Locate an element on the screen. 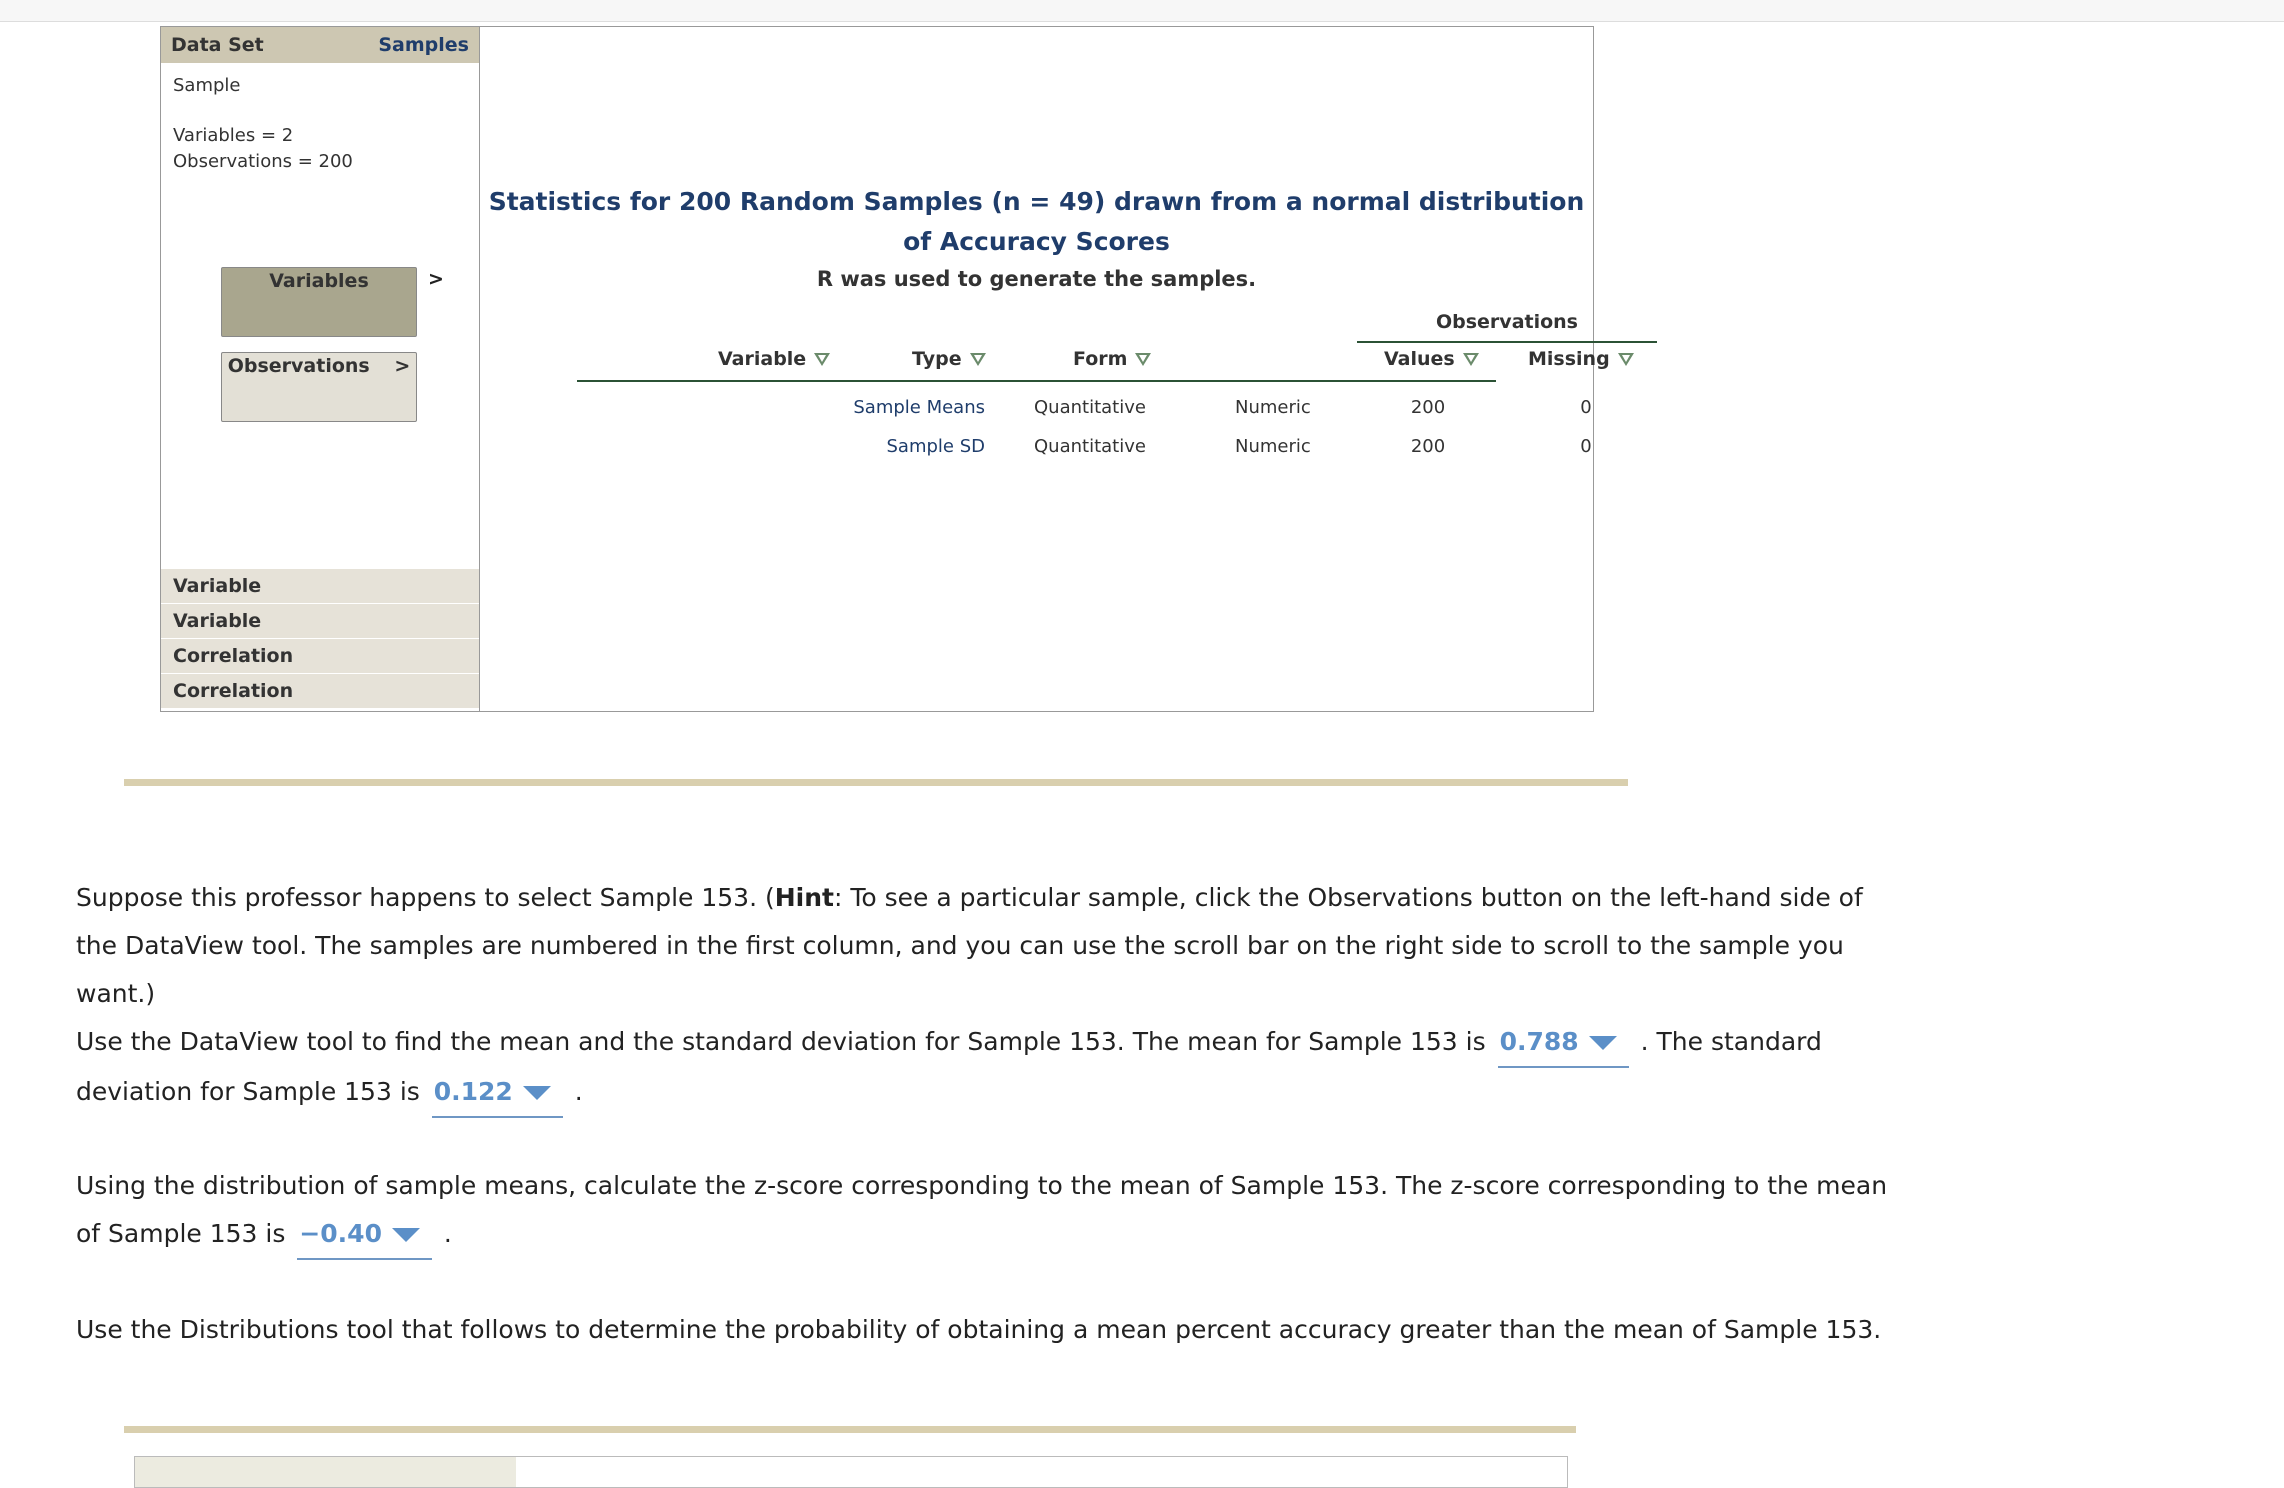 The width and height of the screenshot is (2284, 1488). observations-button: Observations > is located at coordinates (319, 387).